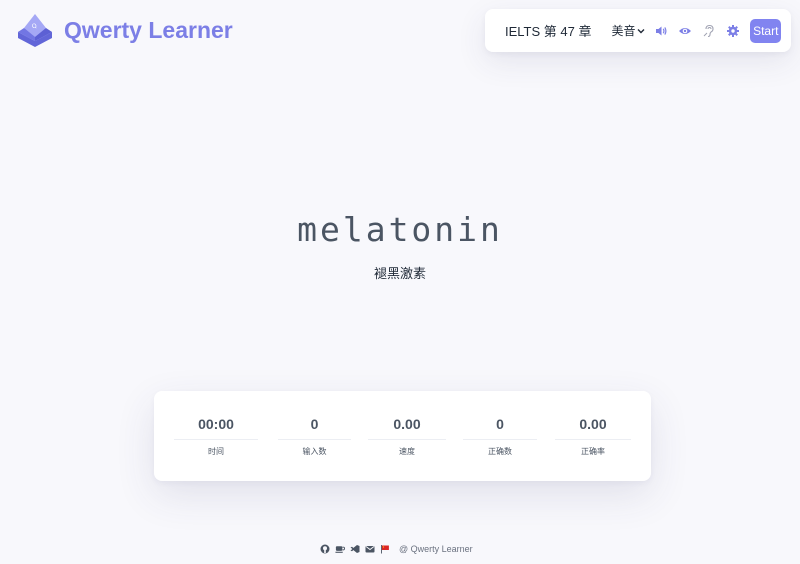 This screenshot has width=800, height=564. Describe the element at coordinates (399, 274) in the screenshot. I see `word-translation: 褪黑激素` at that location.